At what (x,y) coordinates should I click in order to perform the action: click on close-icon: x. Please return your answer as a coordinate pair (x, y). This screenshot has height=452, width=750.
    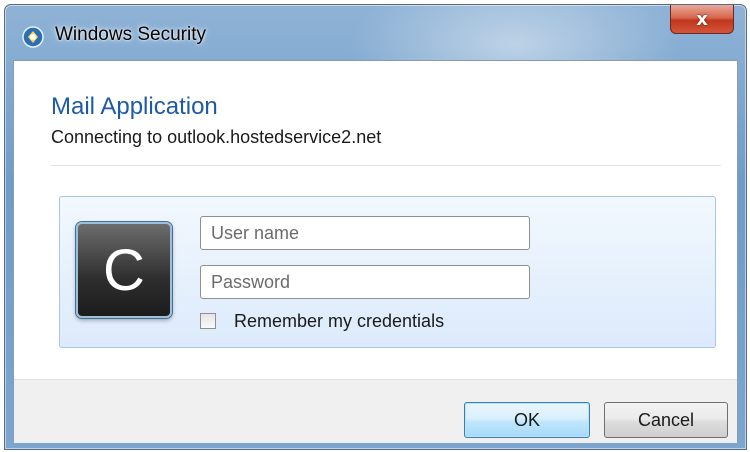
    Looking at the image, I should click on (702, 19).